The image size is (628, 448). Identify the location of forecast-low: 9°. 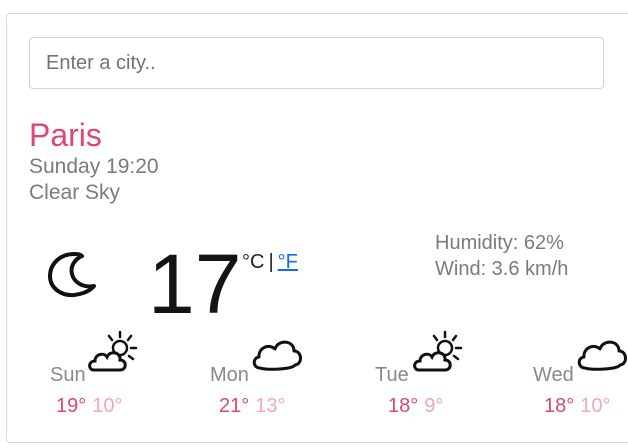
(434, 406).